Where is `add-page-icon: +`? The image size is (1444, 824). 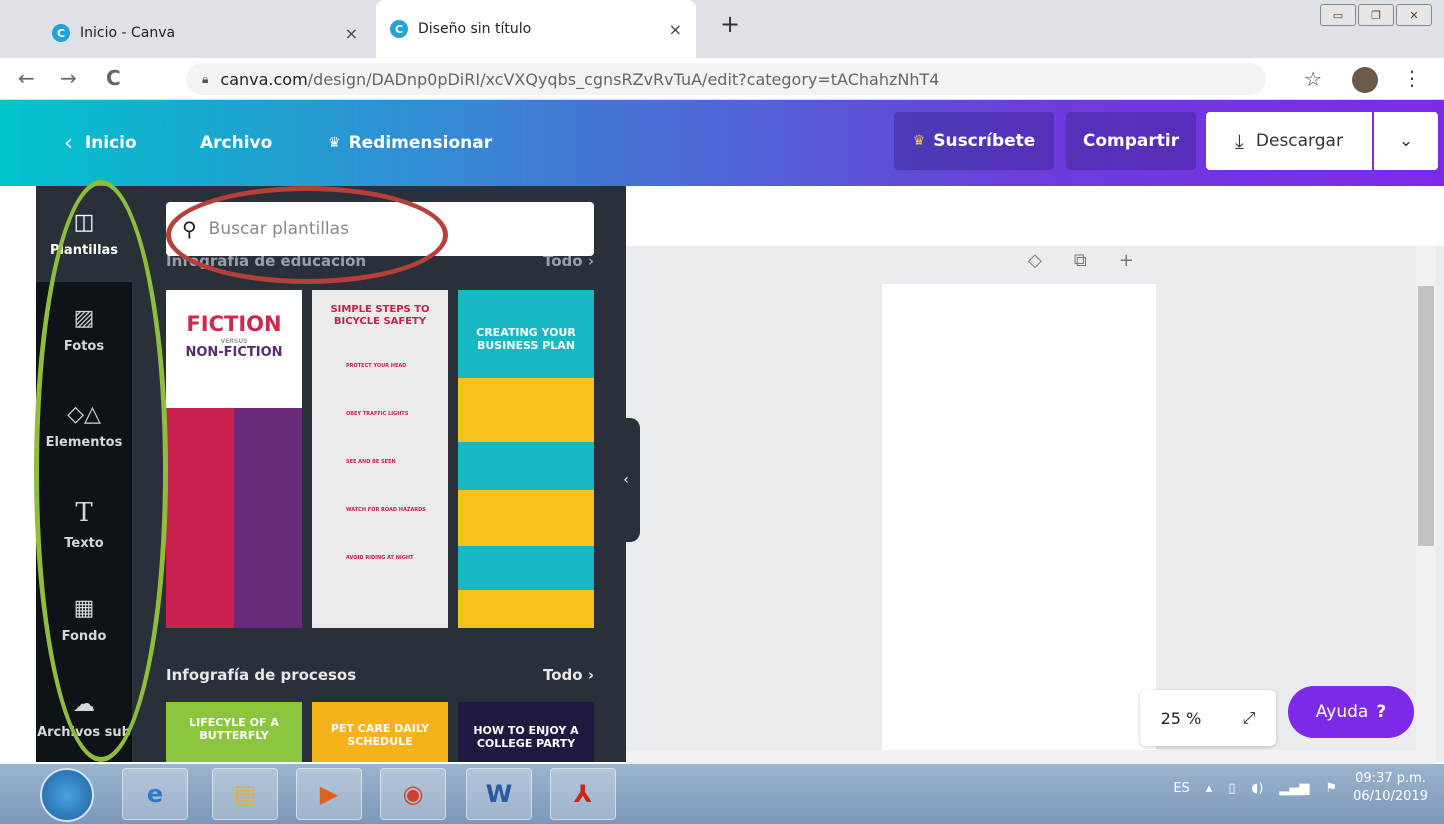
add-page-icon: + is located at coordinates (1126, 260).